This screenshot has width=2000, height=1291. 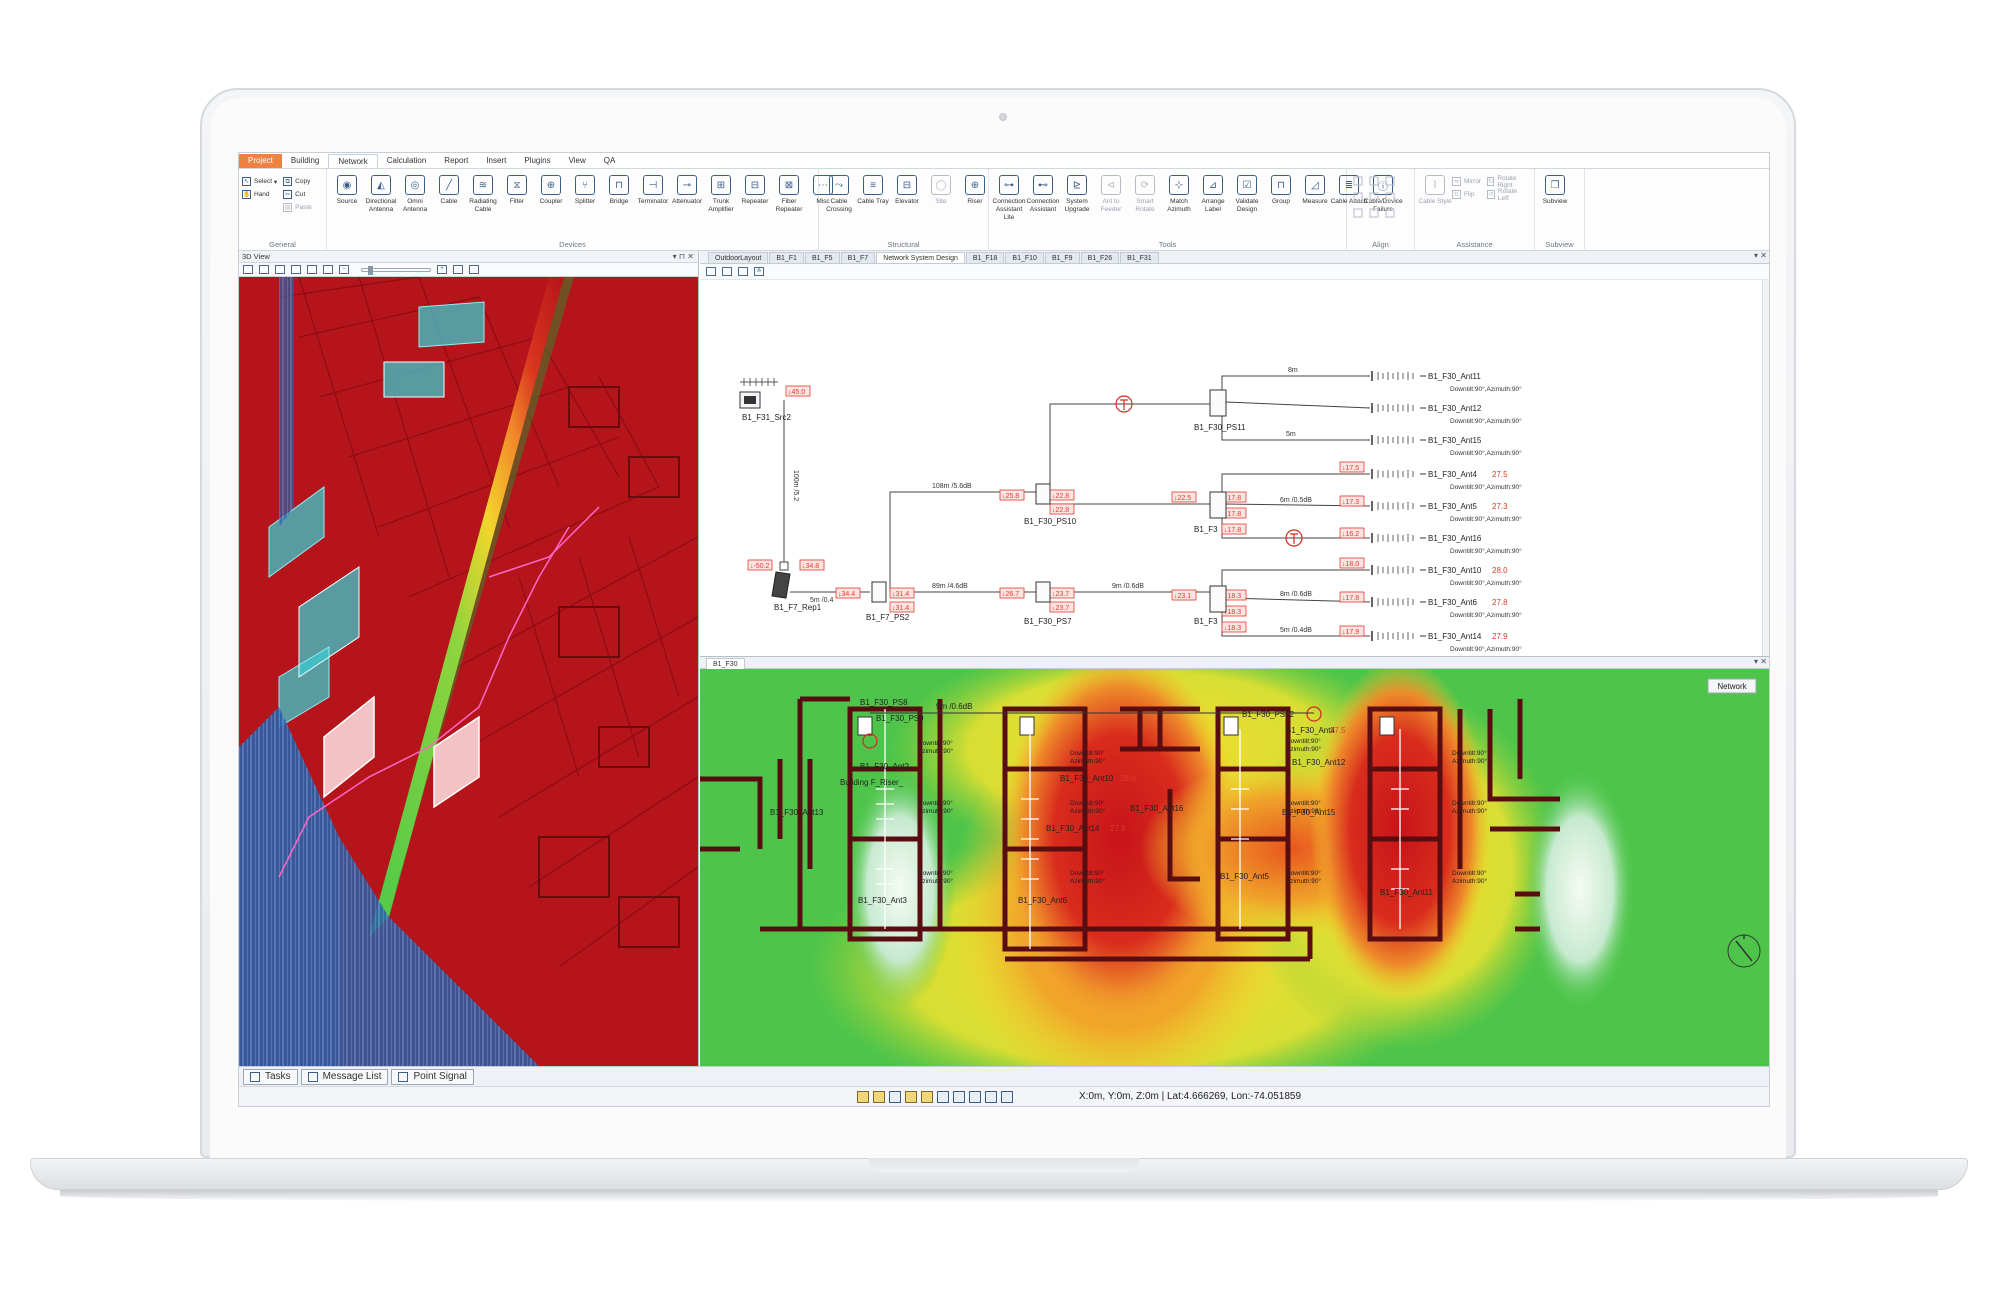 I want to click on ribbon-tab-insert: Insert, so click(x=496, y=161).